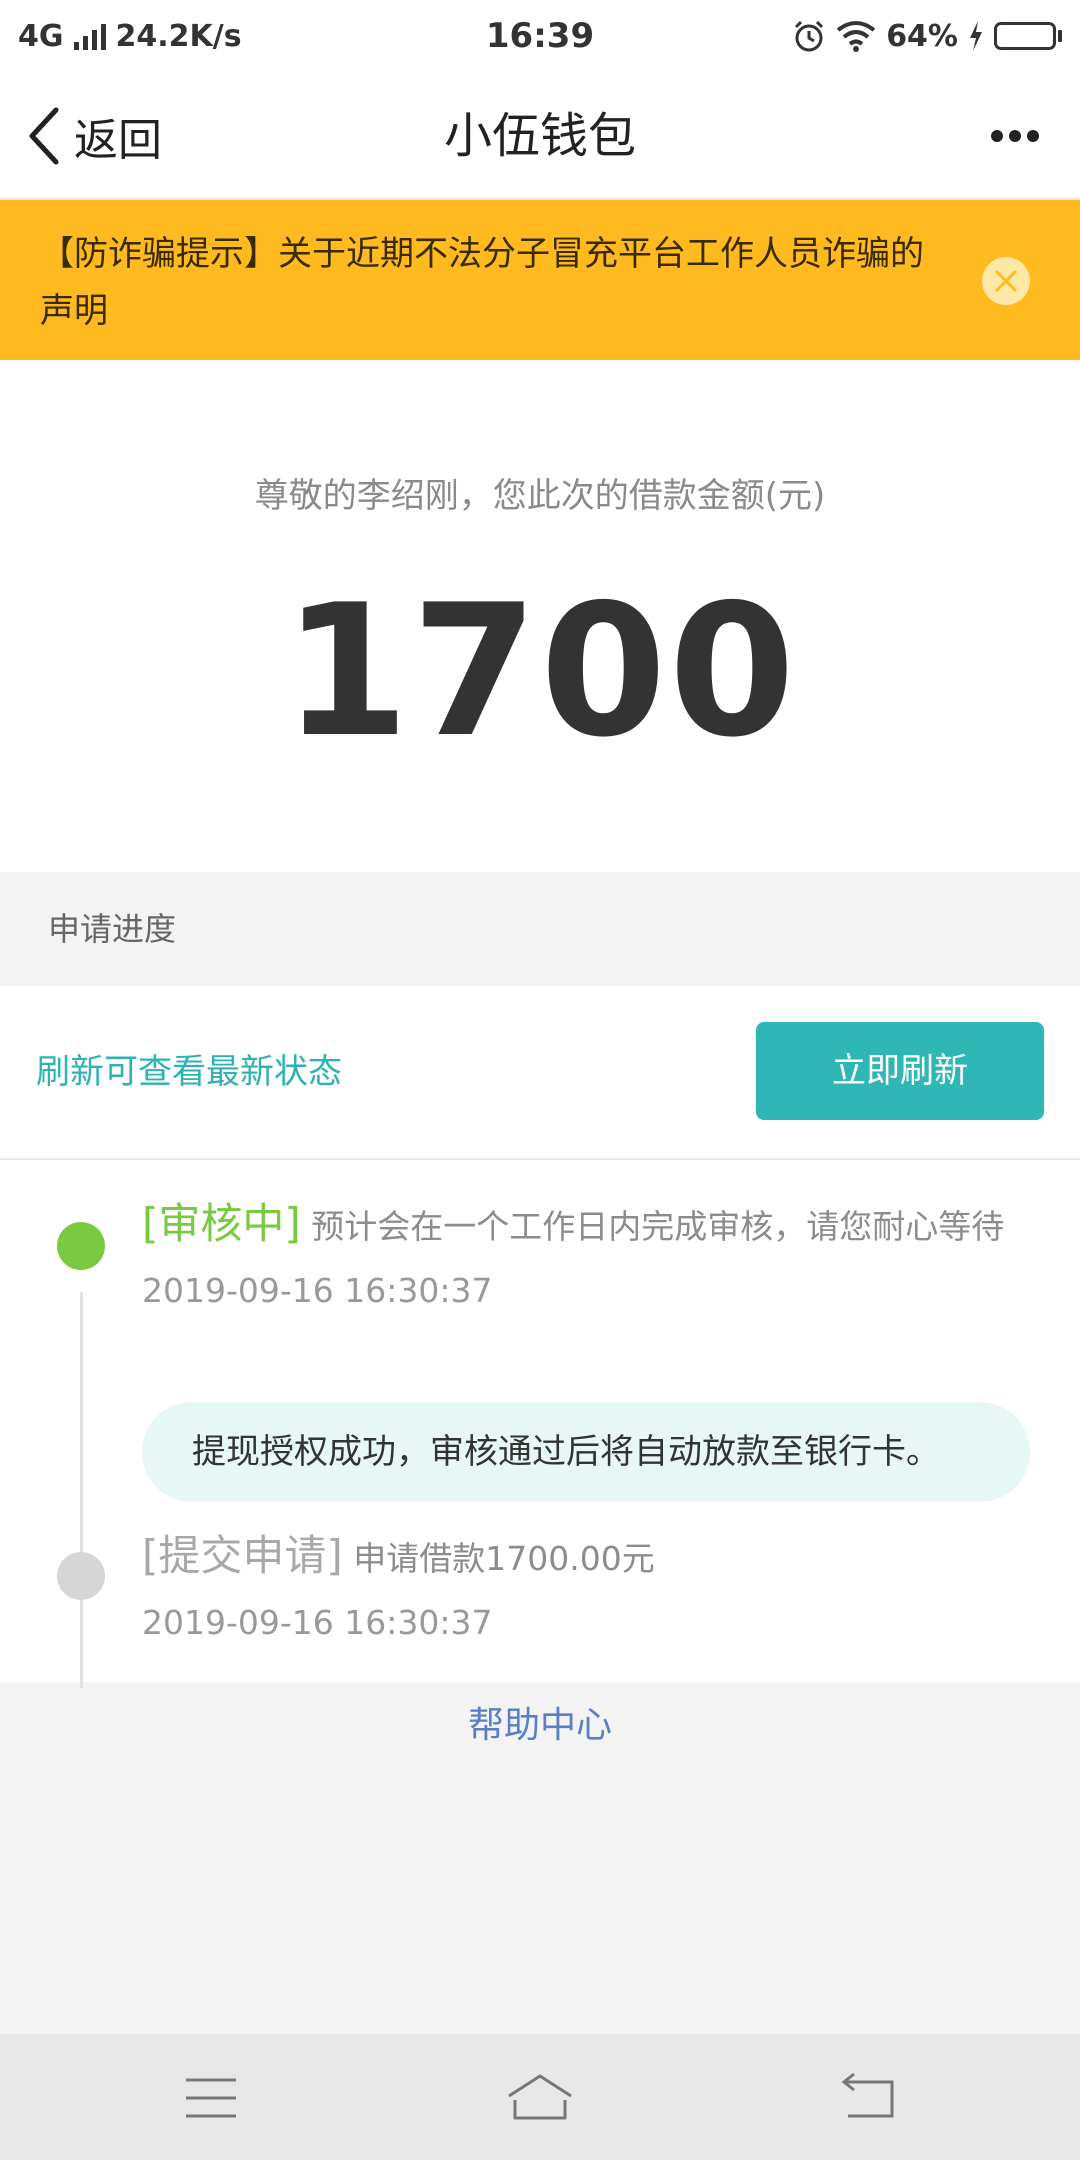 This screenshot has height=2160, width=1080. I want to click on wifi-icon, so click(856, 36).